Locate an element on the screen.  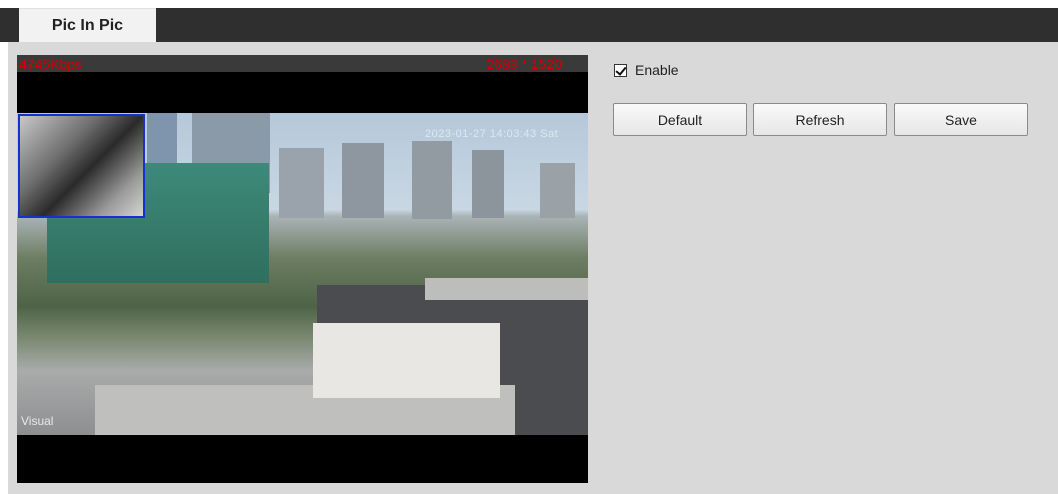
enable-label: Enable is located at coordinates (657, 70).